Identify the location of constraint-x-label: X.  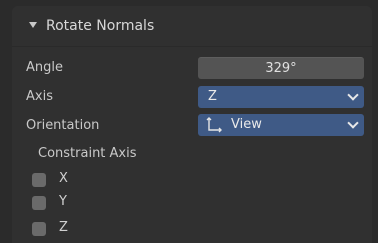
(63, 178).